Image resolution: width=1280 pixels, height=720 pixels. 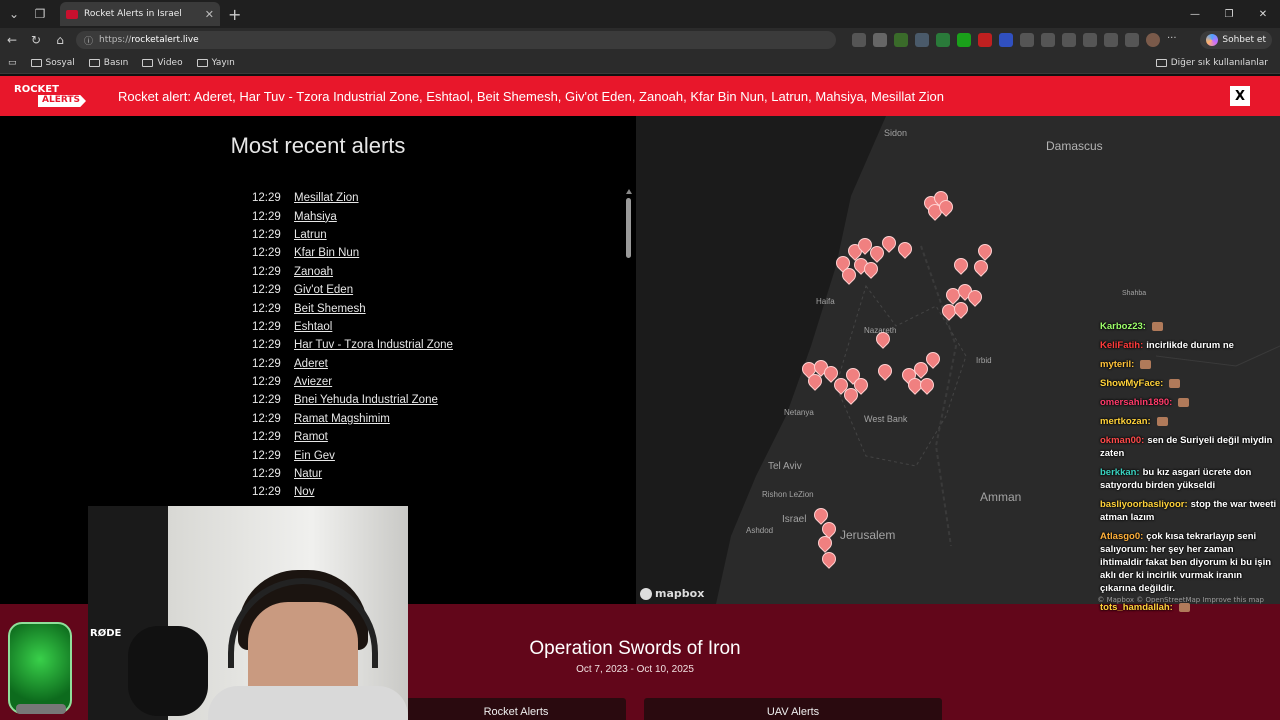 I want to click on bookmark-folder: Sosyal, so click(x=52, y=63).